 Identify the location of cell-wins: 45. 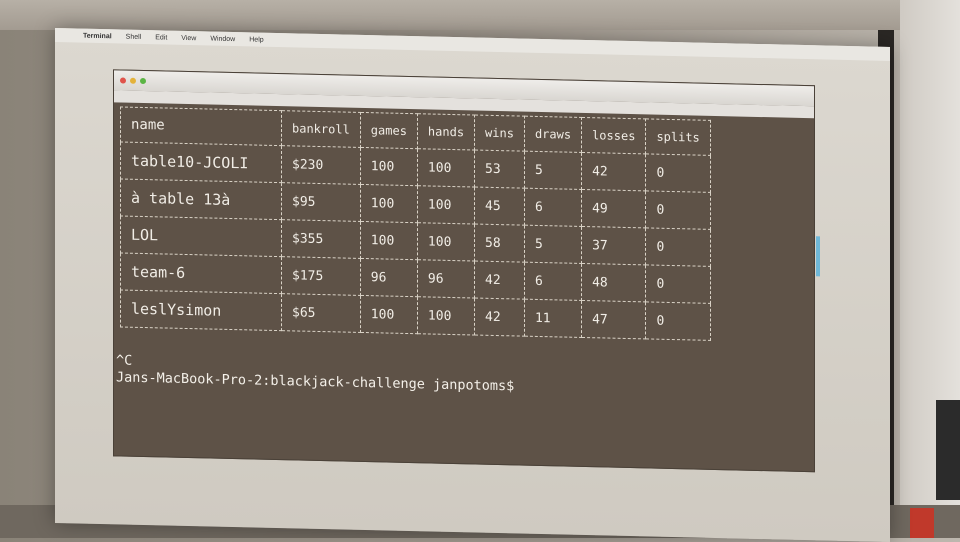
(499, 206).